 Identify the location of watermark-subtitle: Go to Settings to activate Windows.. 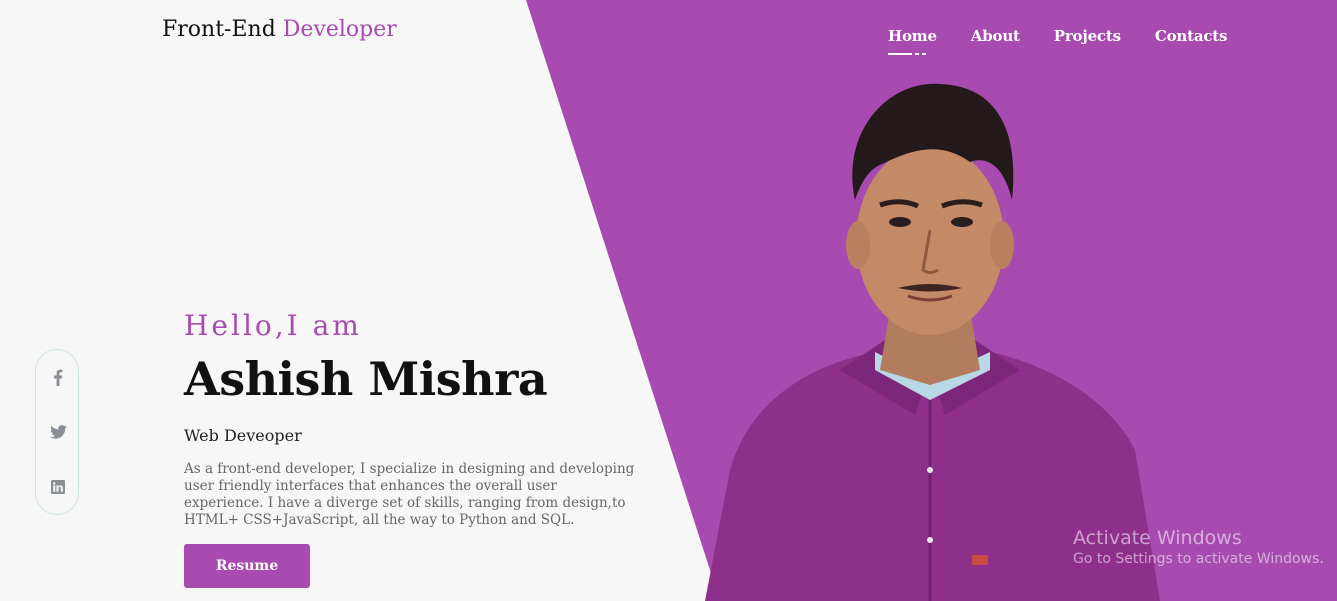
(1198, 559).